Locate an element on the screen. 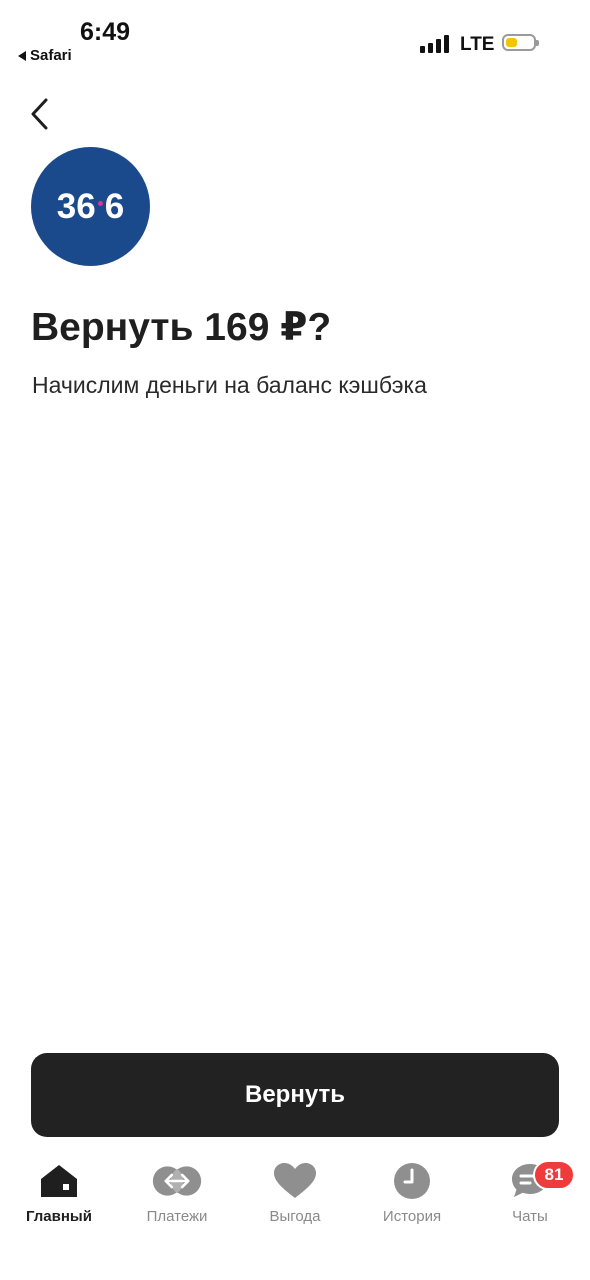 This screenshot has height=1280, width=590. refund-button: Вернуть is located at coordinates (295, 1095).